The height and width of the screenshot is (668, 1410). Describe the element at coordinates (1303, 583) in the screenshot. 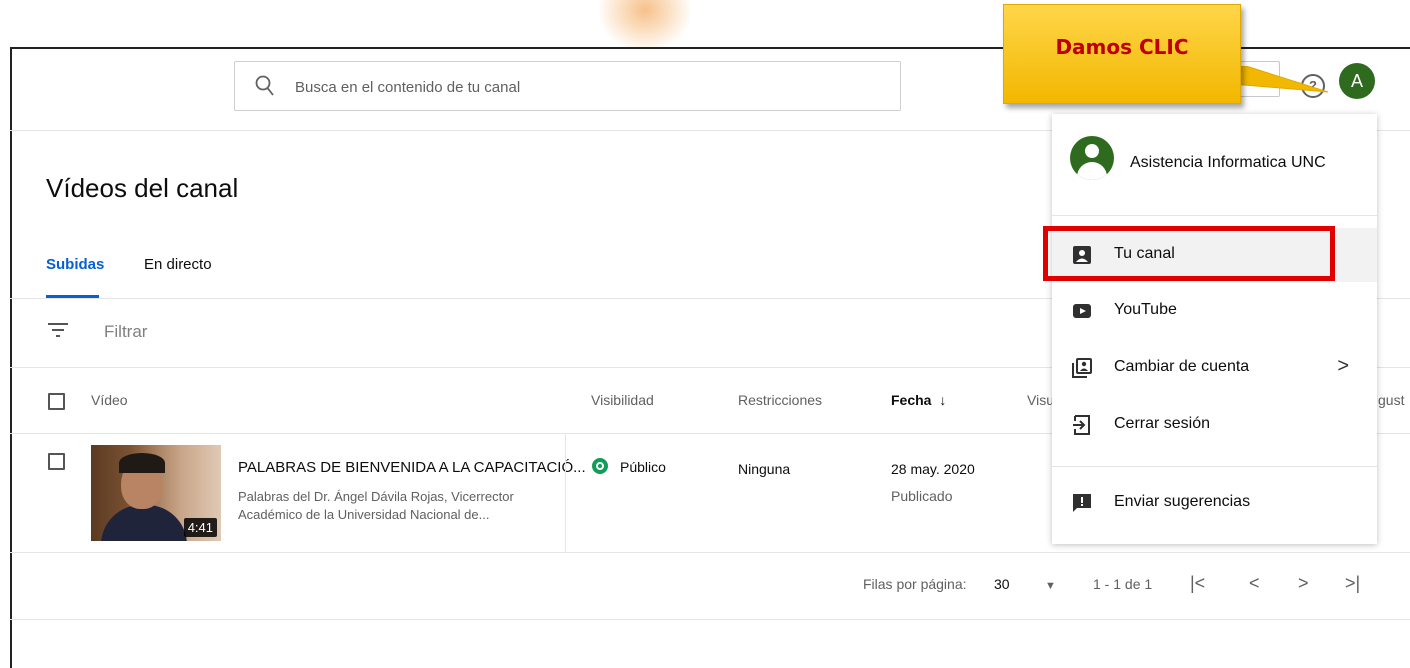

I see `next-page-icon: >` at that location.